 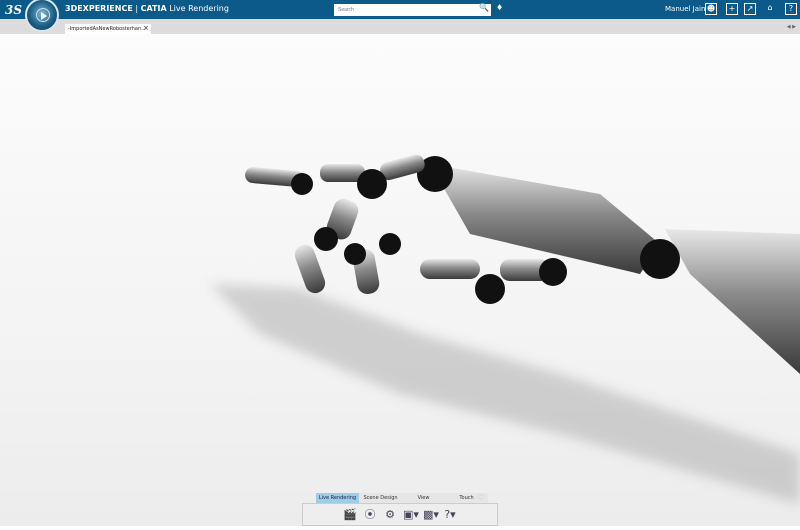 What do you see at coordinates (685, 9) in the screenshot?
I see `user-name: Manuel Jain` at bounding box center [685, 9].